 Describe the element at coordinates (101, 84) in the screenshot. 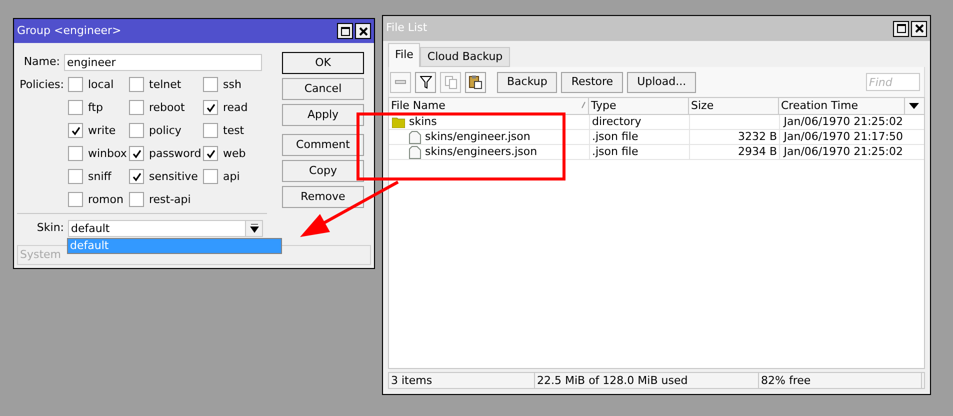

I see `checkbox-label: local` at that location.